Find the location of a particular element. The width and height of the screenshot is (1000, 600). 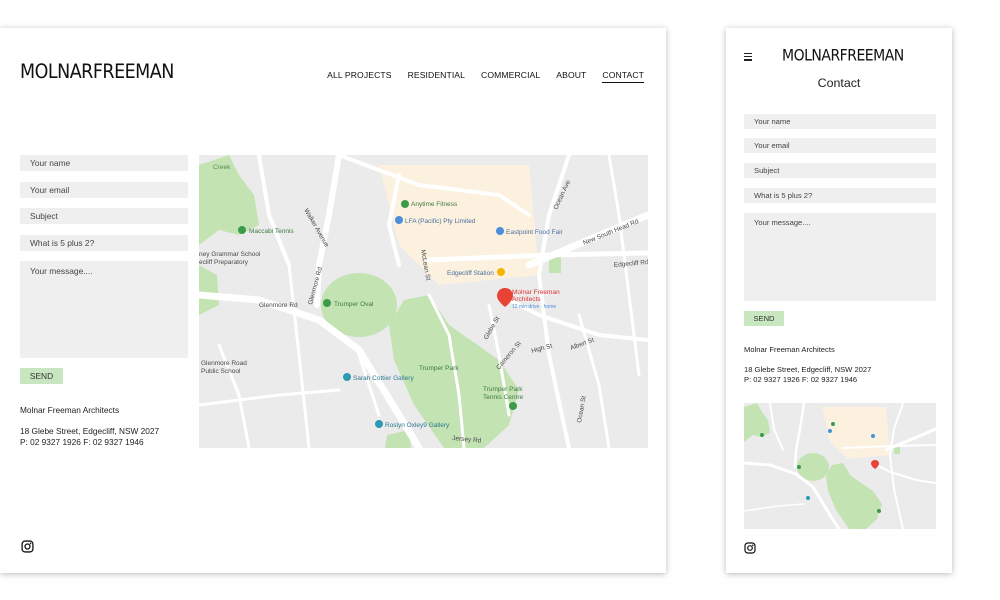

map-label-anytime: Anytime Fitness is located at coordinates (434, 204).